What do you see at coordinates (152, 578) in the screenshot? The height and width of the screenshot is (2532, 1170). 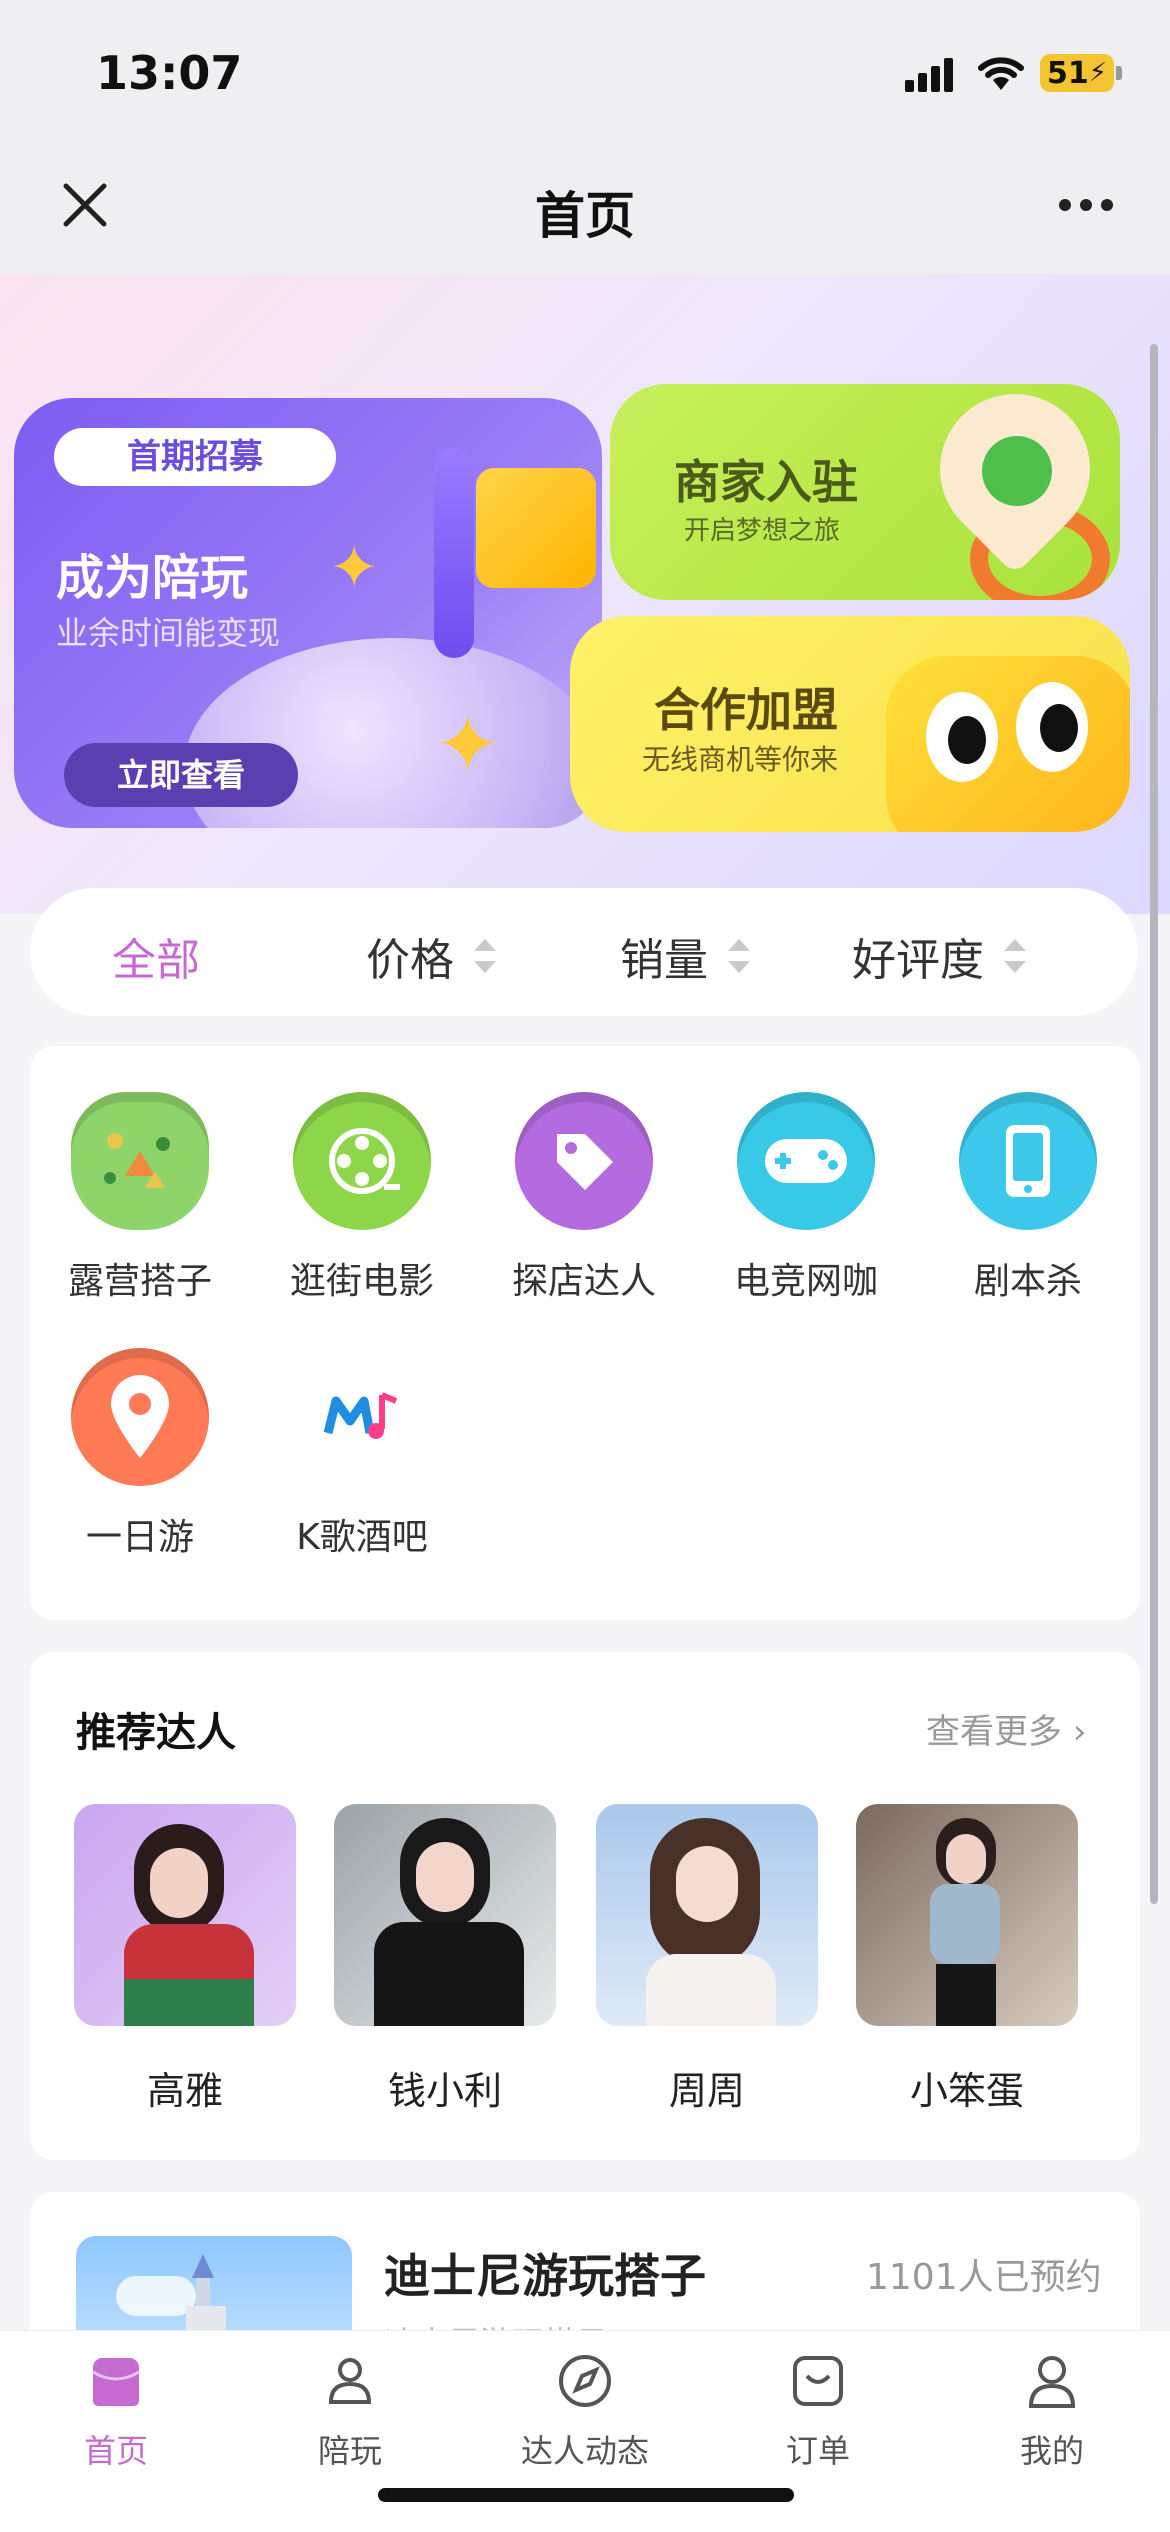 I see `recruit-title: 成为陪玩` at bounding box center [152, 578].